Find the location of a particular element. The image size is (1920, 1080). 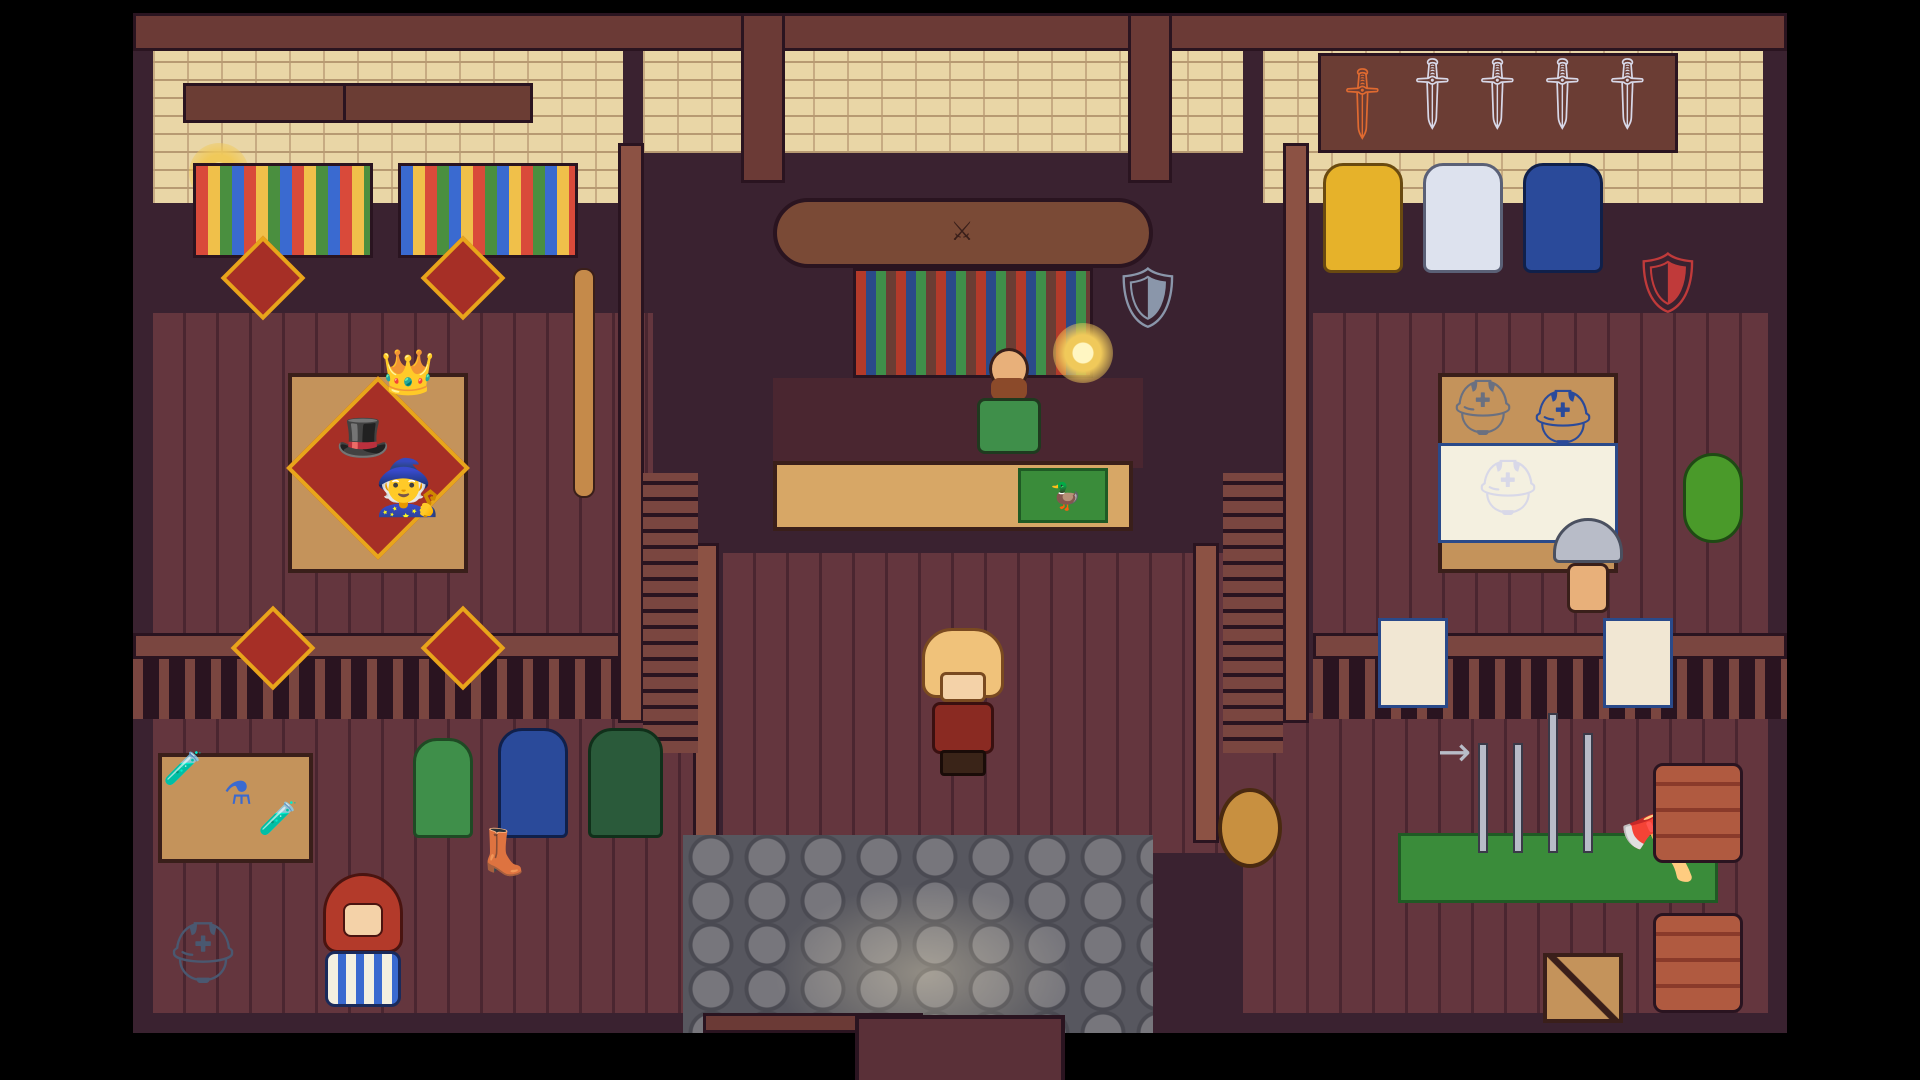

player-character is located at coordinates (963, 703).